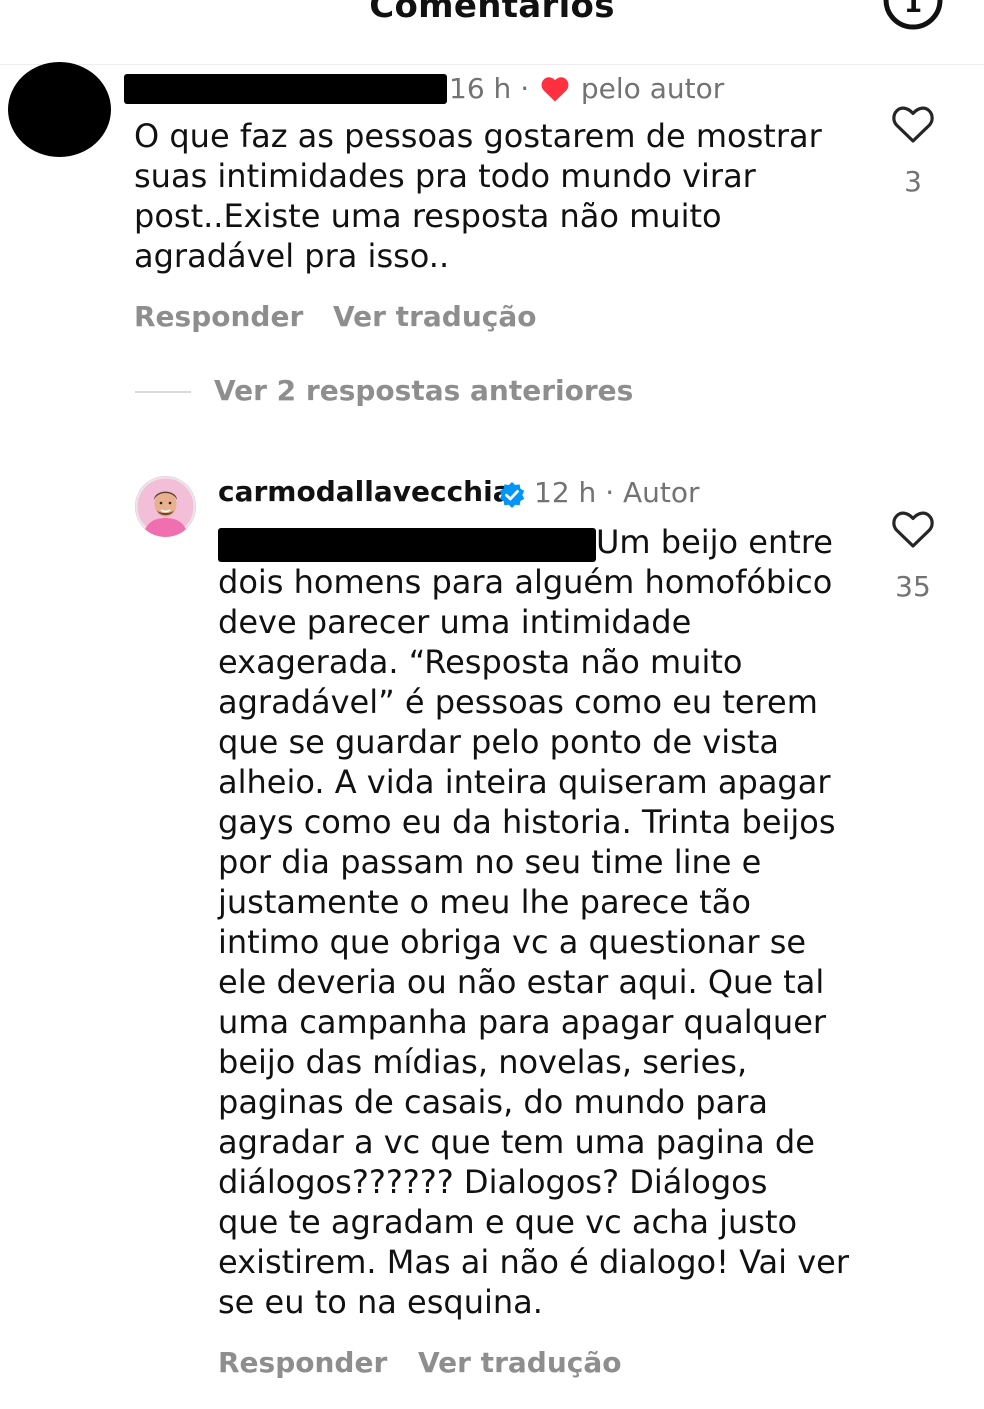 Image resolution: width=984 pixels, height=1409 pixels. I want to click on filter-count: 1, so click(913, 9).